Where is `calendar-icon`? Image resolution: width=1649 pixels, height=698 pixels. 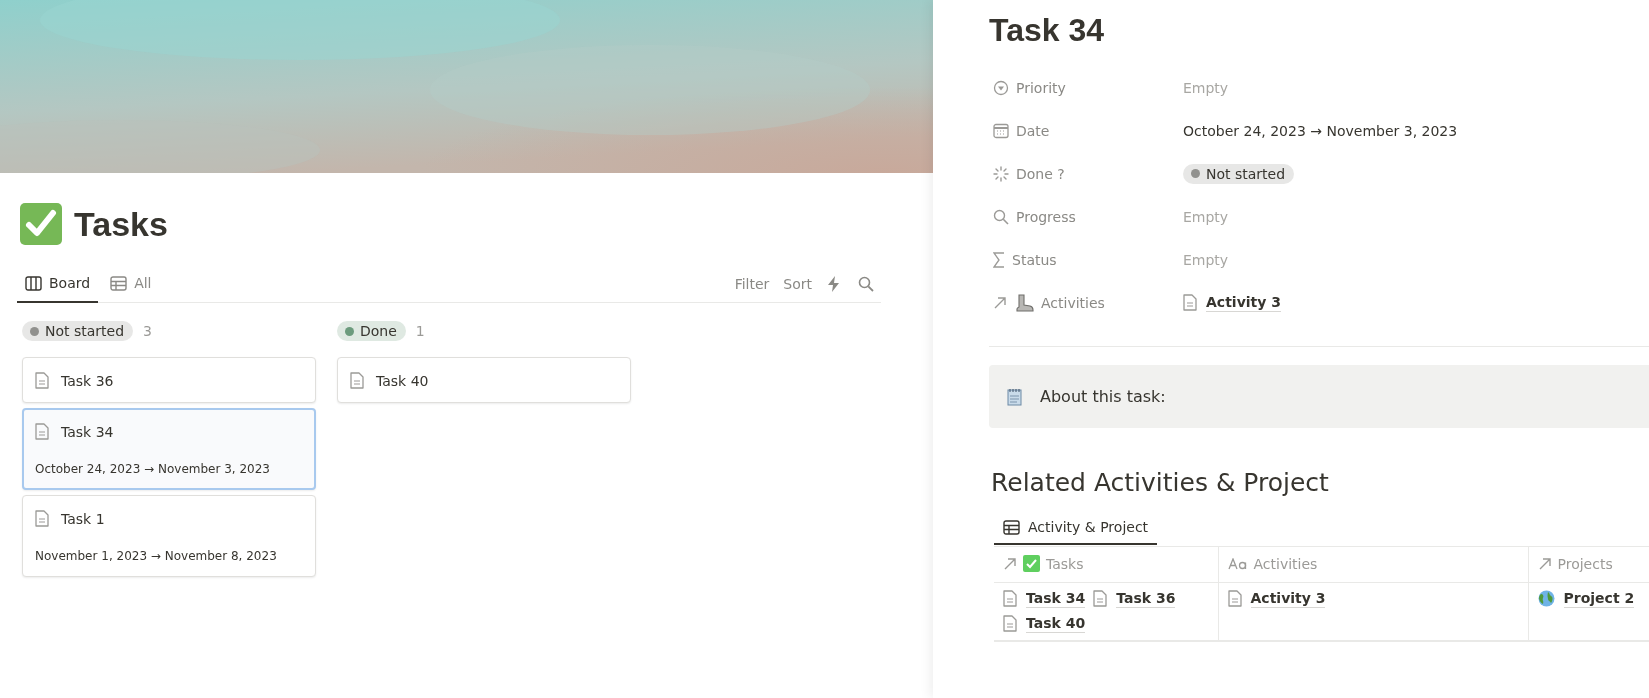 calendar-icon is located at coordinates (1001, 130).